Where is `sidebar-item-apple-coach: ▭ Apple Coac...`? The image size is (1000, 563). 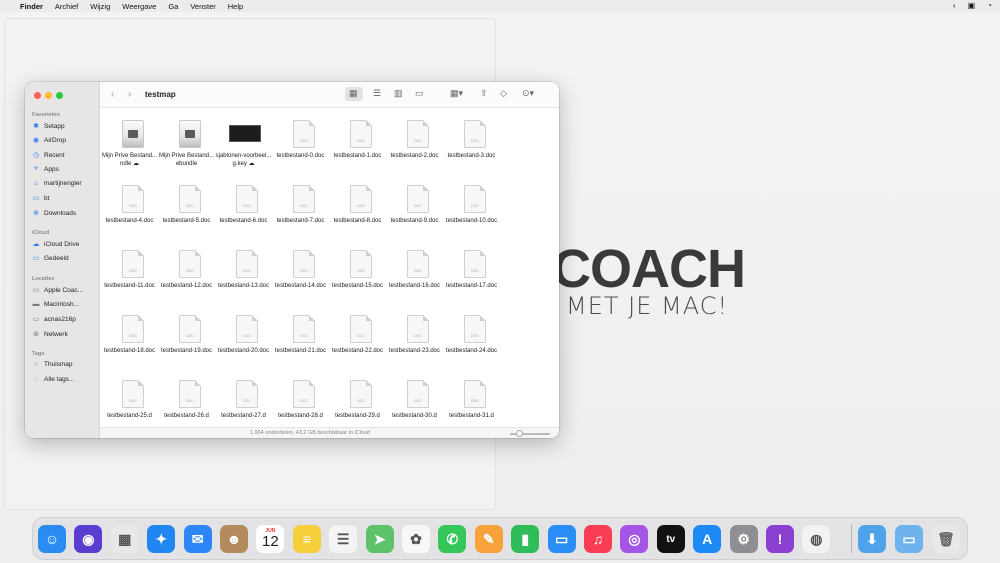 sidebar-item-apple-coach: ▭ Apple Coac... is located at coordinates (57, 290).